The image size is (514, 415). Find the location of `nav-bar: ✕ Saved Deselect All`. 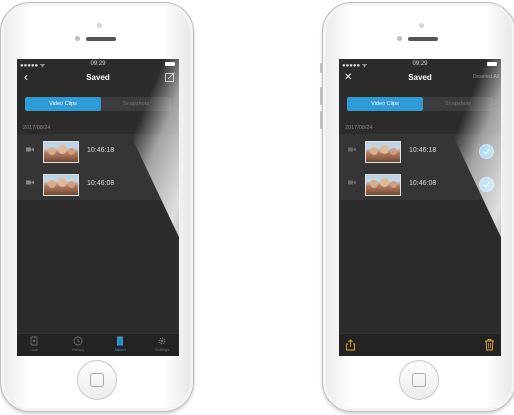

nav-bar: ✕ Saved Deselect All is located at coordinates (420, 78).